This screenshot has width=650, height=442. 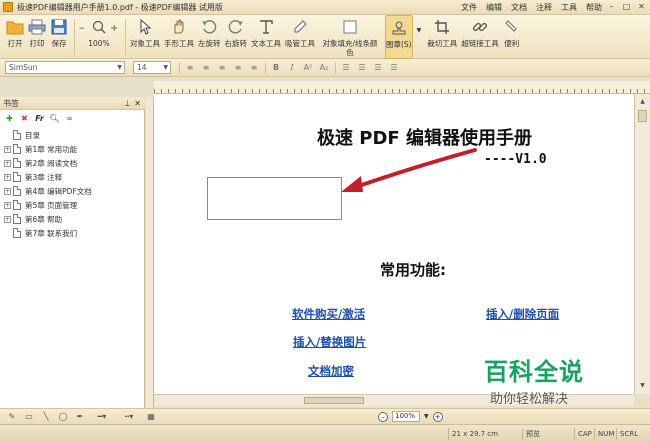 I want to click on hand-icon, so click(x=179, y=27).